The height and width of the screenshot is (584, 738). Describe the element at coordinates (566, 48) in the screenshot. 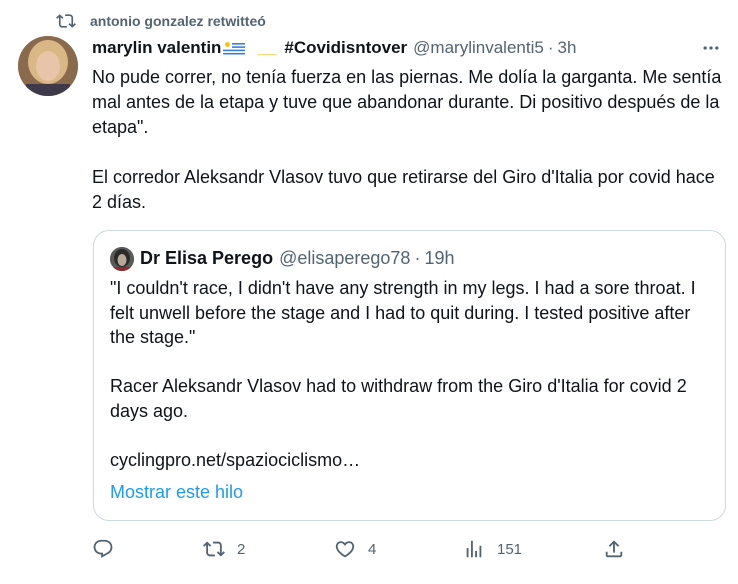

I see `tweet-time: 3h` at that location.